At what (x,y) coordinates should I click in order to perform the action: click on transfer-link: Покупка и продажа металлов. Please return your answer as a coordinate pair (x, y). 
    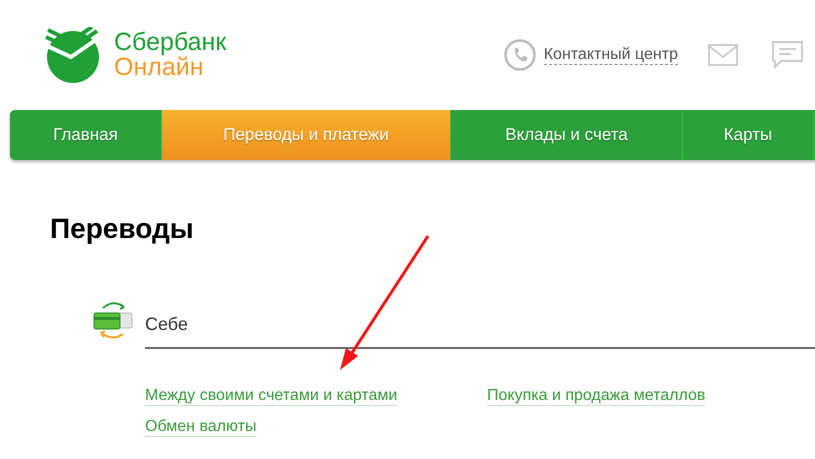
    Looking at the image, I should click on (596, 396).